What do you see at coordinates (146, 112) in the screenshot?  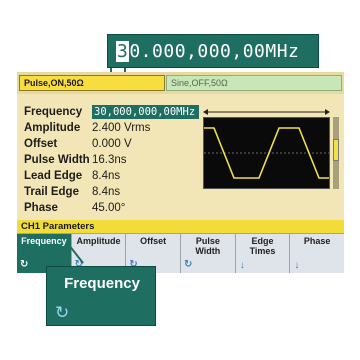 I see `param-value-selected: 30,000,000,00MHz` at bounding box center [146, 112].